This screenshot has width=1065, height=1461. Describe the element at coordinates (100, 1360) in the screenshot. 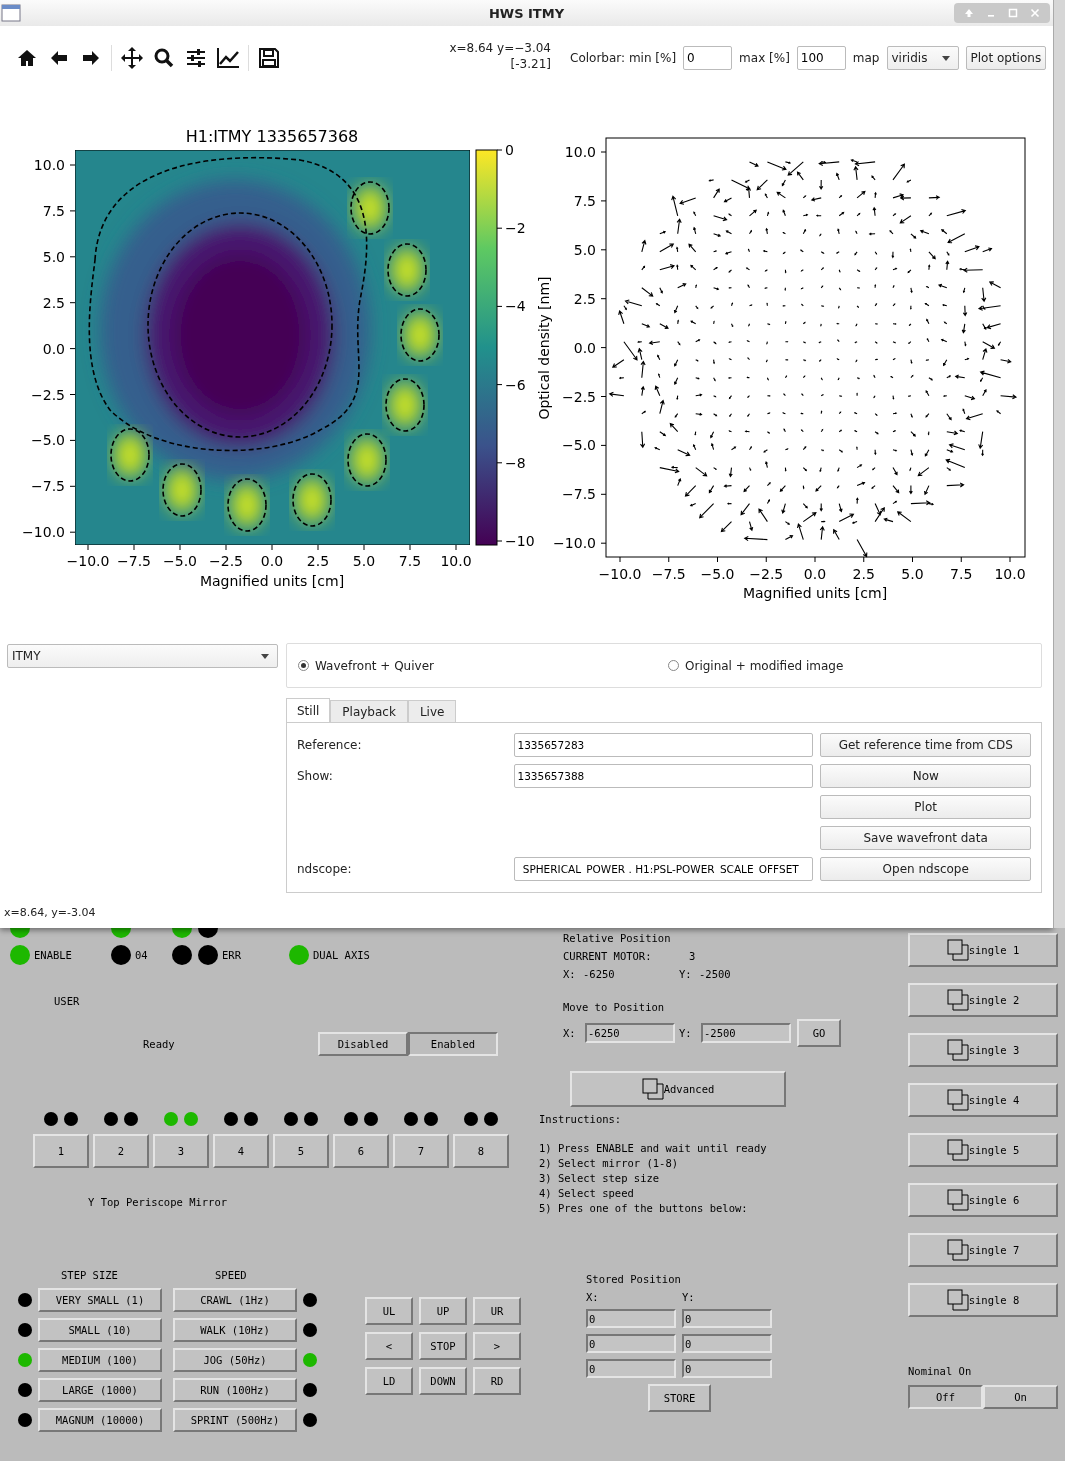

I see `step-size-button: MEDIUM (100)` at that location.